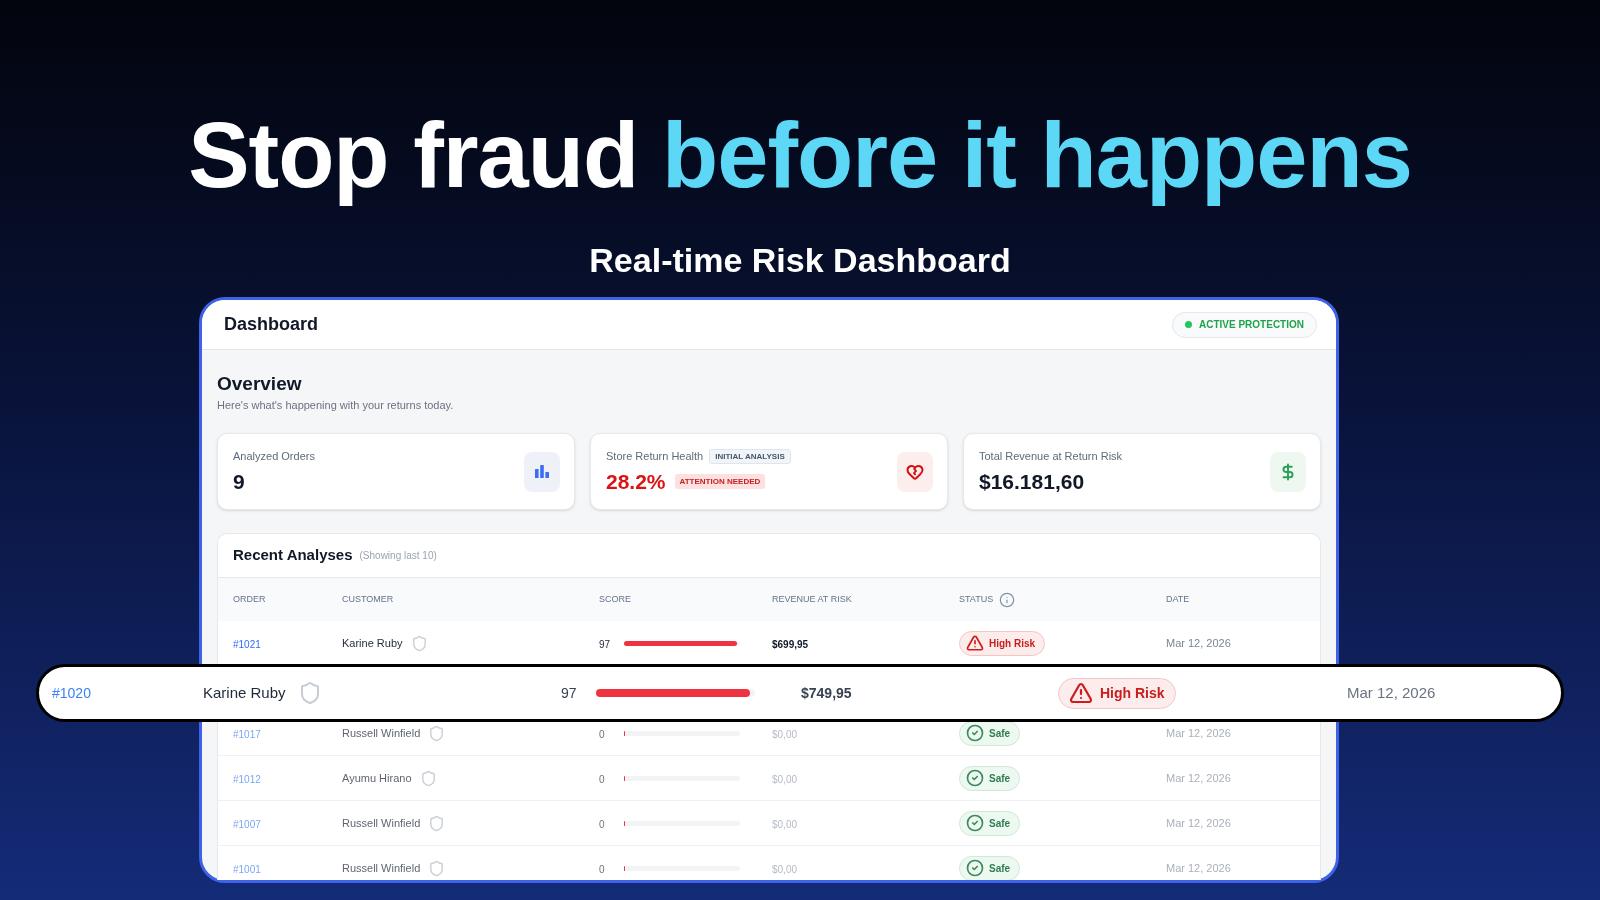 Image resolution: width=1600 pixels, height=900 pixels. I want to click on section-subtitle: Here's what's happening with your returns today., so click(335, 405).